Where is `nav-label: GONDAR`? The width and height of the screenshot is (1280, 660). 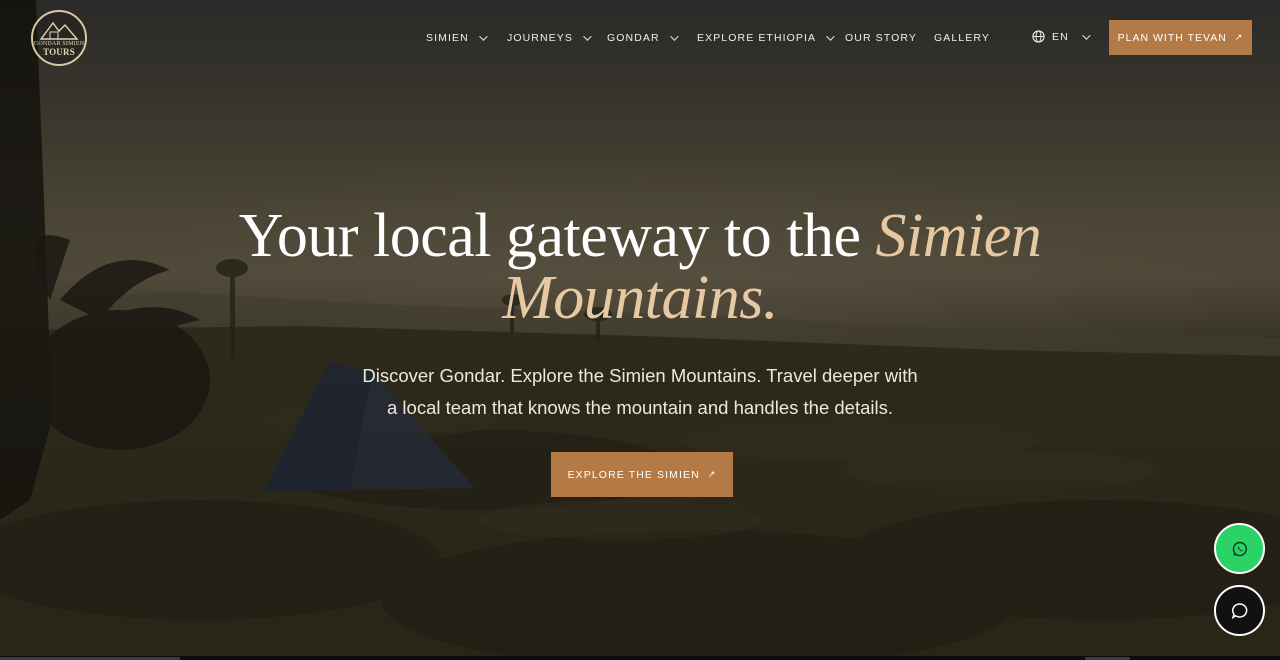 nav-label: GONDAR is located at coordinates (633, 38).